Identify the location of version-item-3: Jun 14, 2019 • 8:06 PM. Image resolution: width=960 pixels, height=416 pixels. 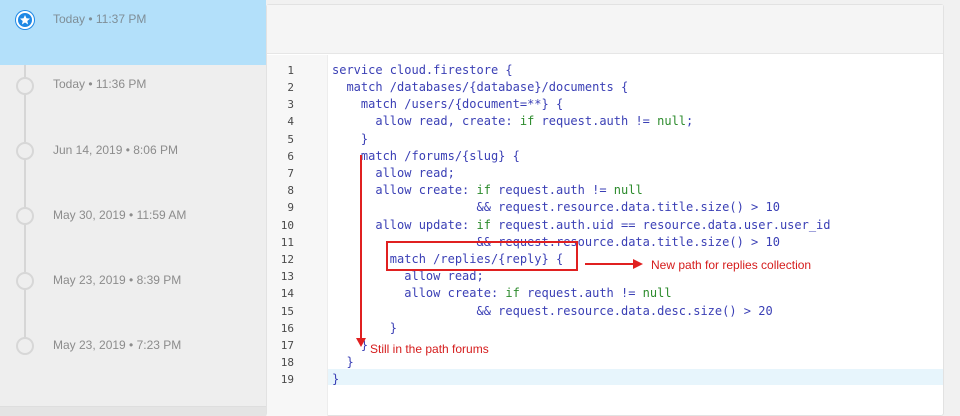
(133, 168).